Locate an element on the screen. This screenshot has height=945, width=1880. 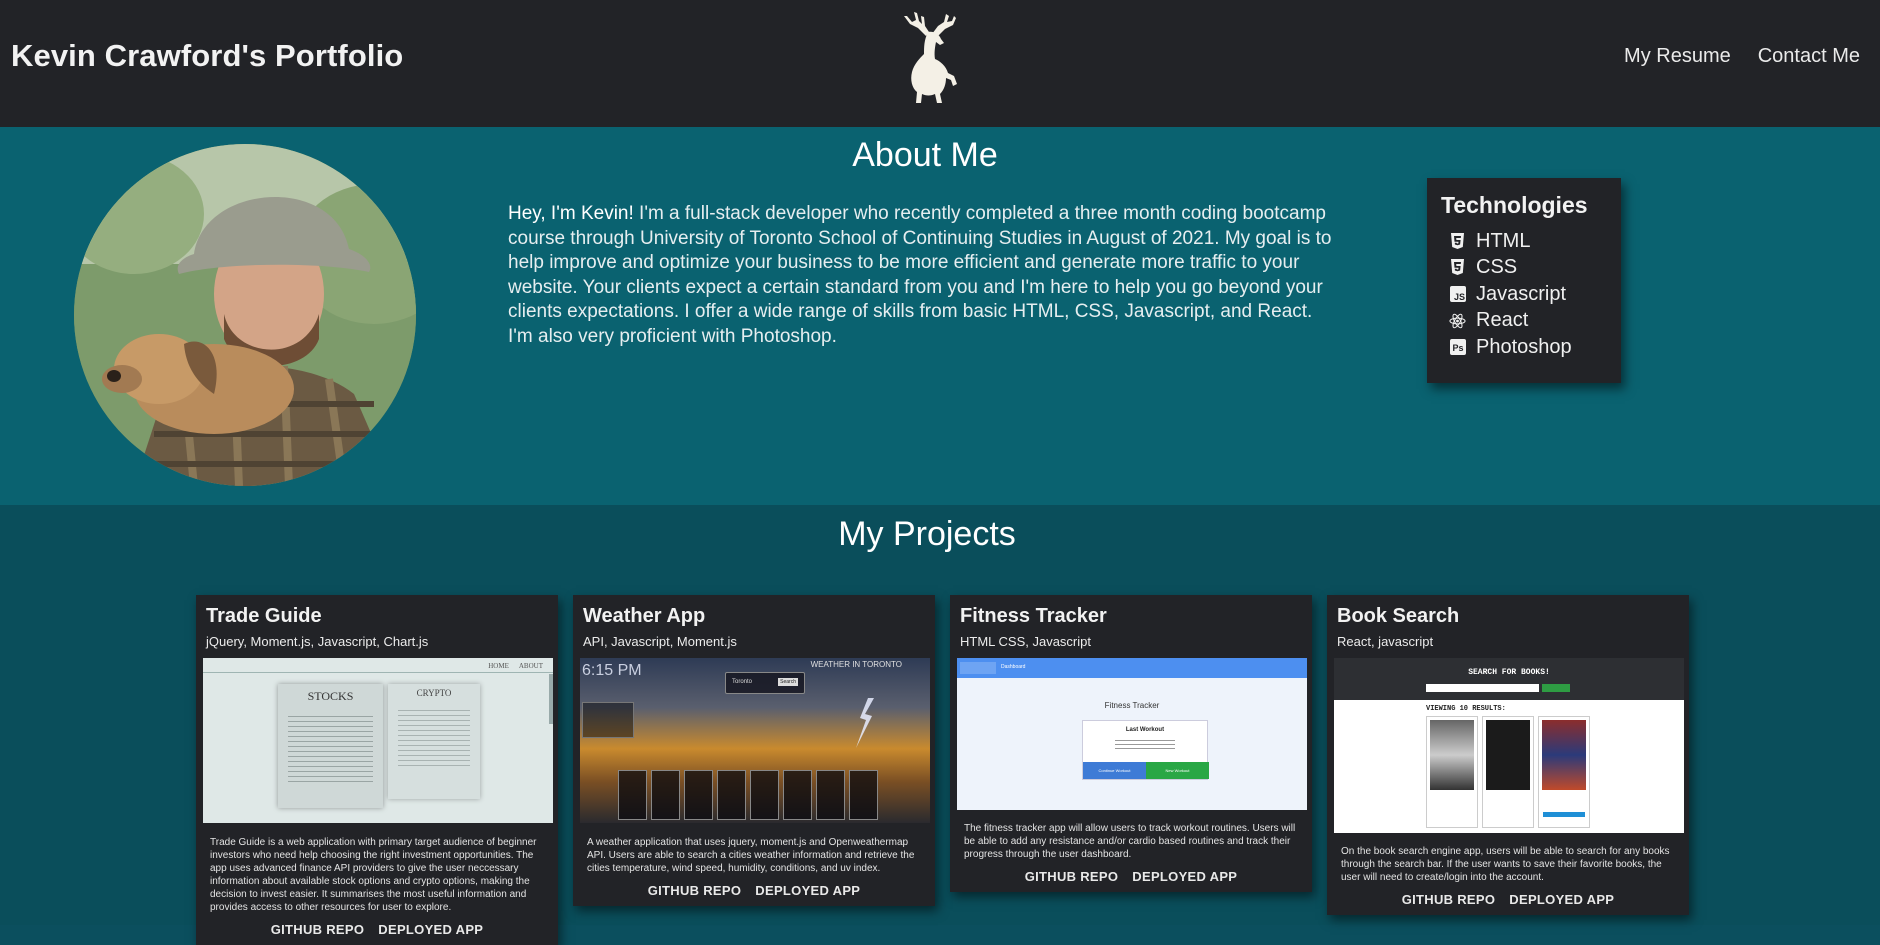
tech-item-javascript: JS Javascript is located at coordinates (1524, 294).